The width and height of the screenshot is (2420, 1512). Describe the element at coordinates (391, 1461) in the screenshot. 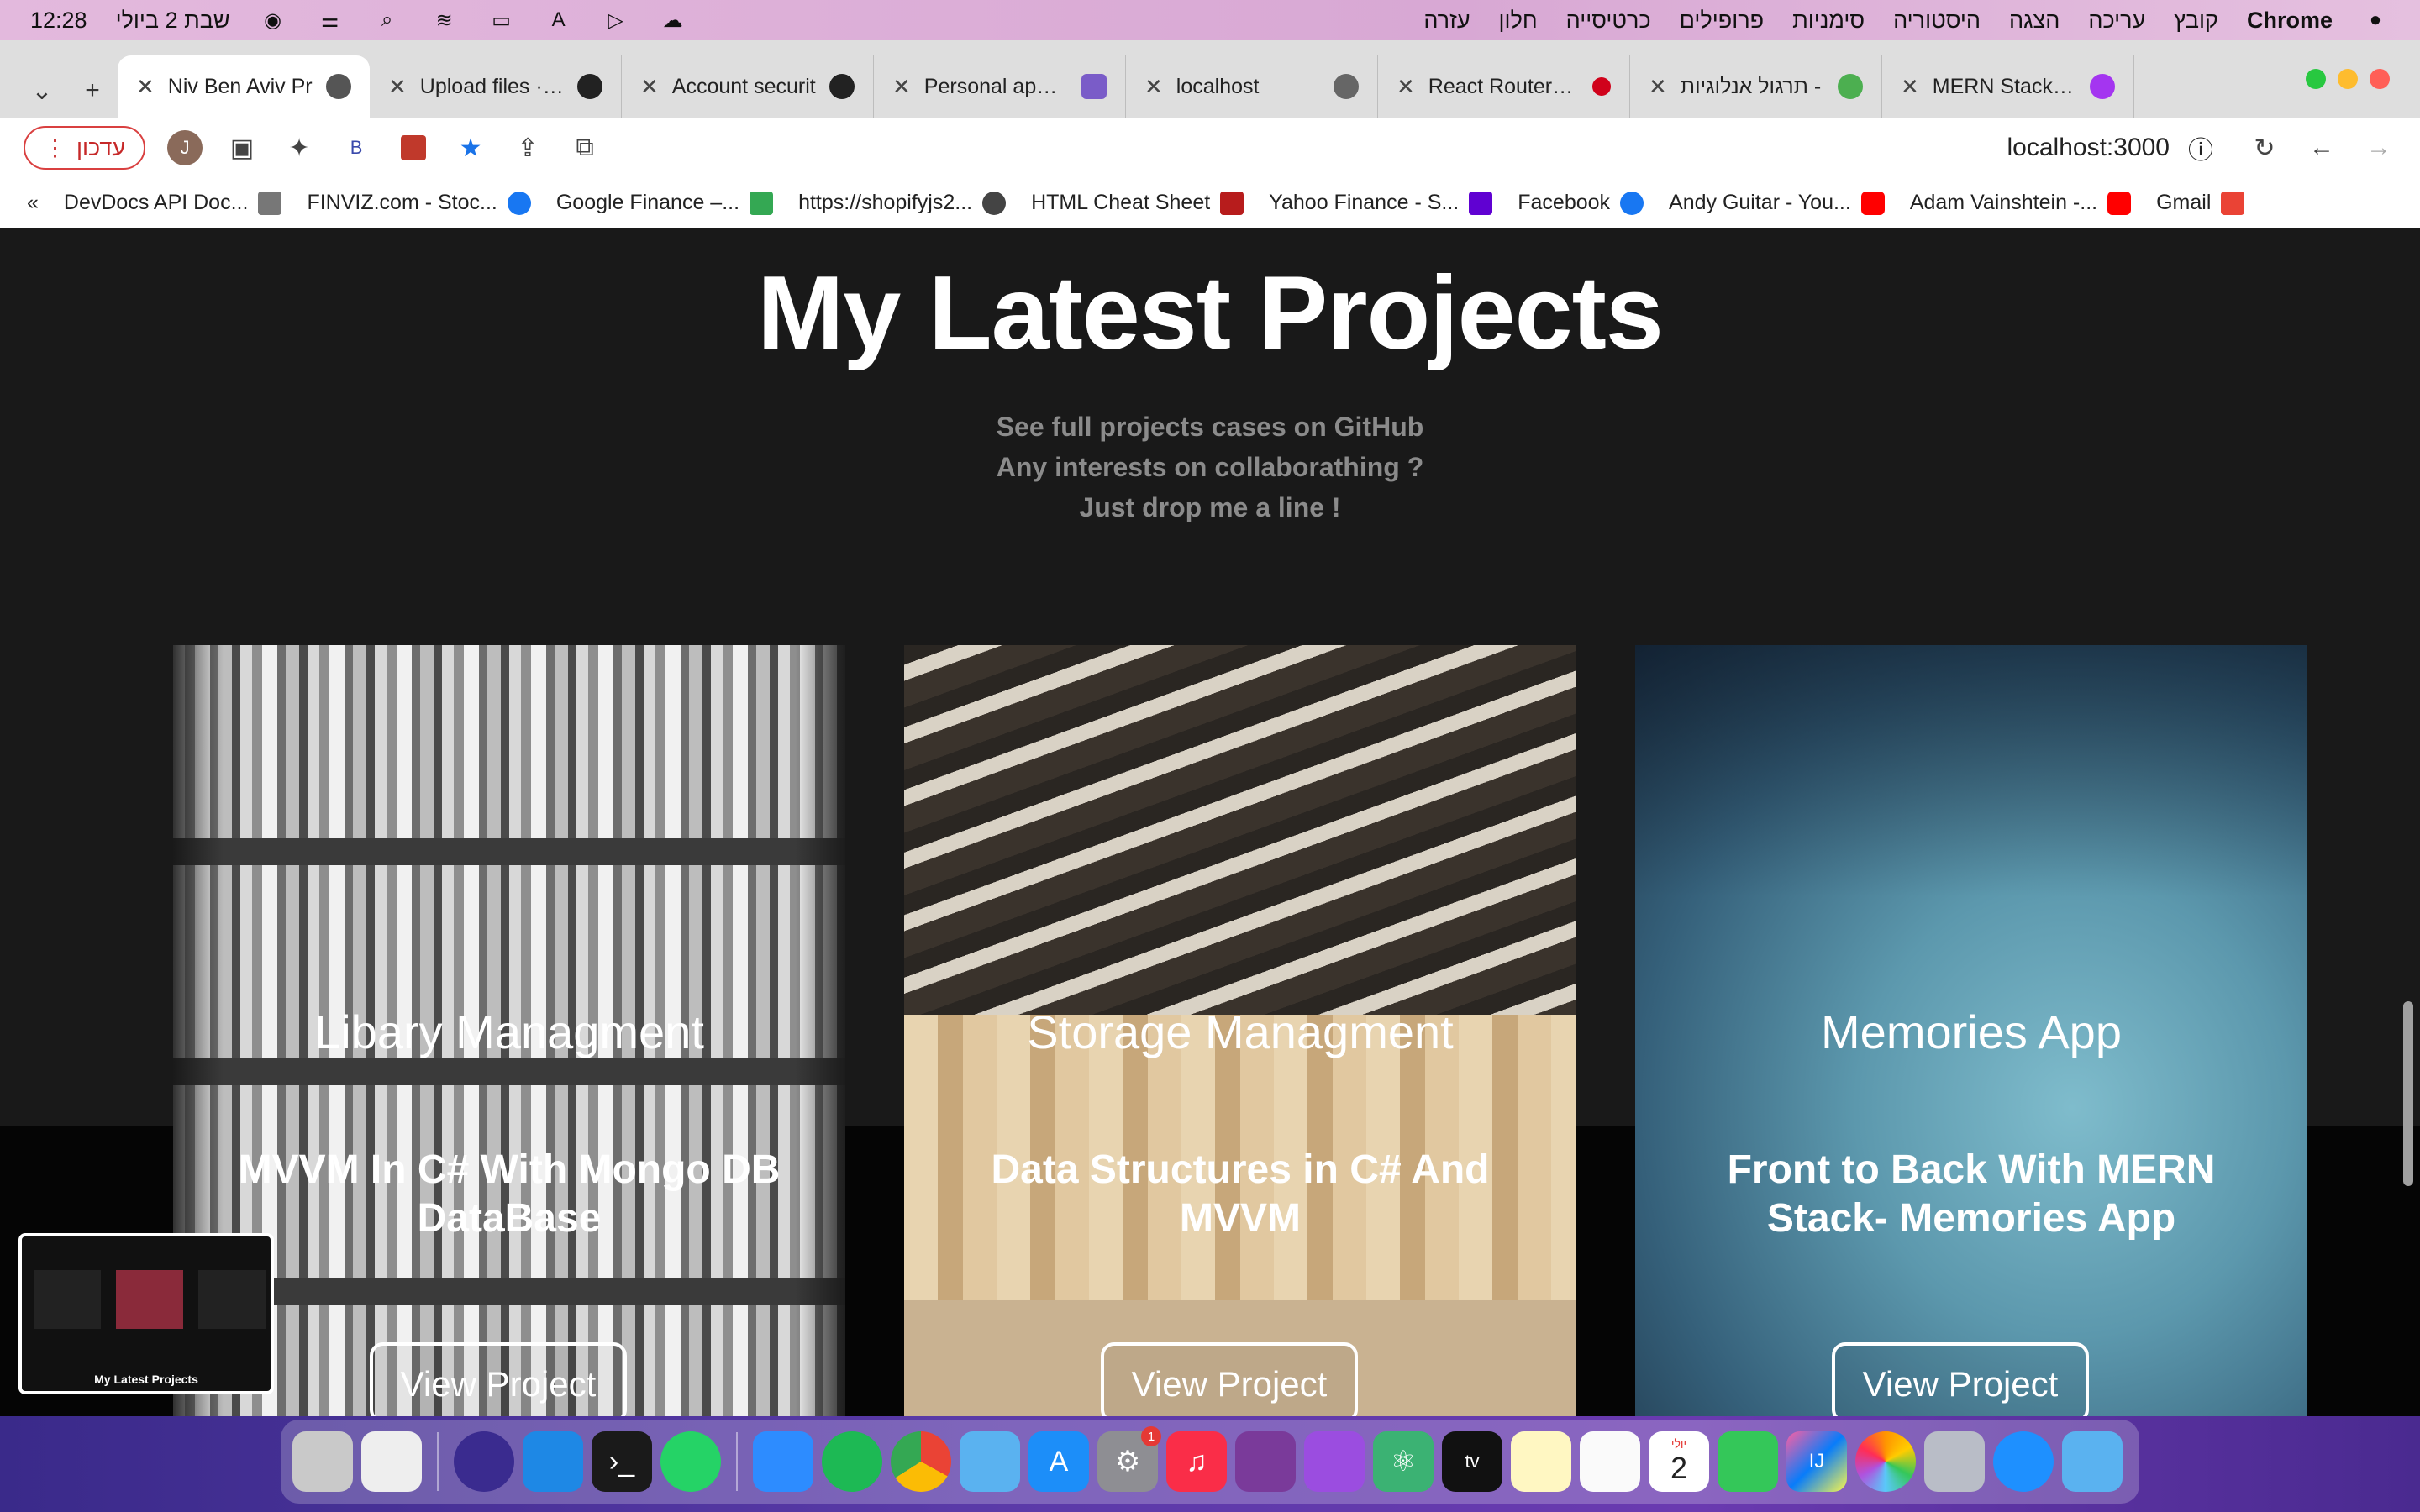

I see `recent-document-icon` at that location.